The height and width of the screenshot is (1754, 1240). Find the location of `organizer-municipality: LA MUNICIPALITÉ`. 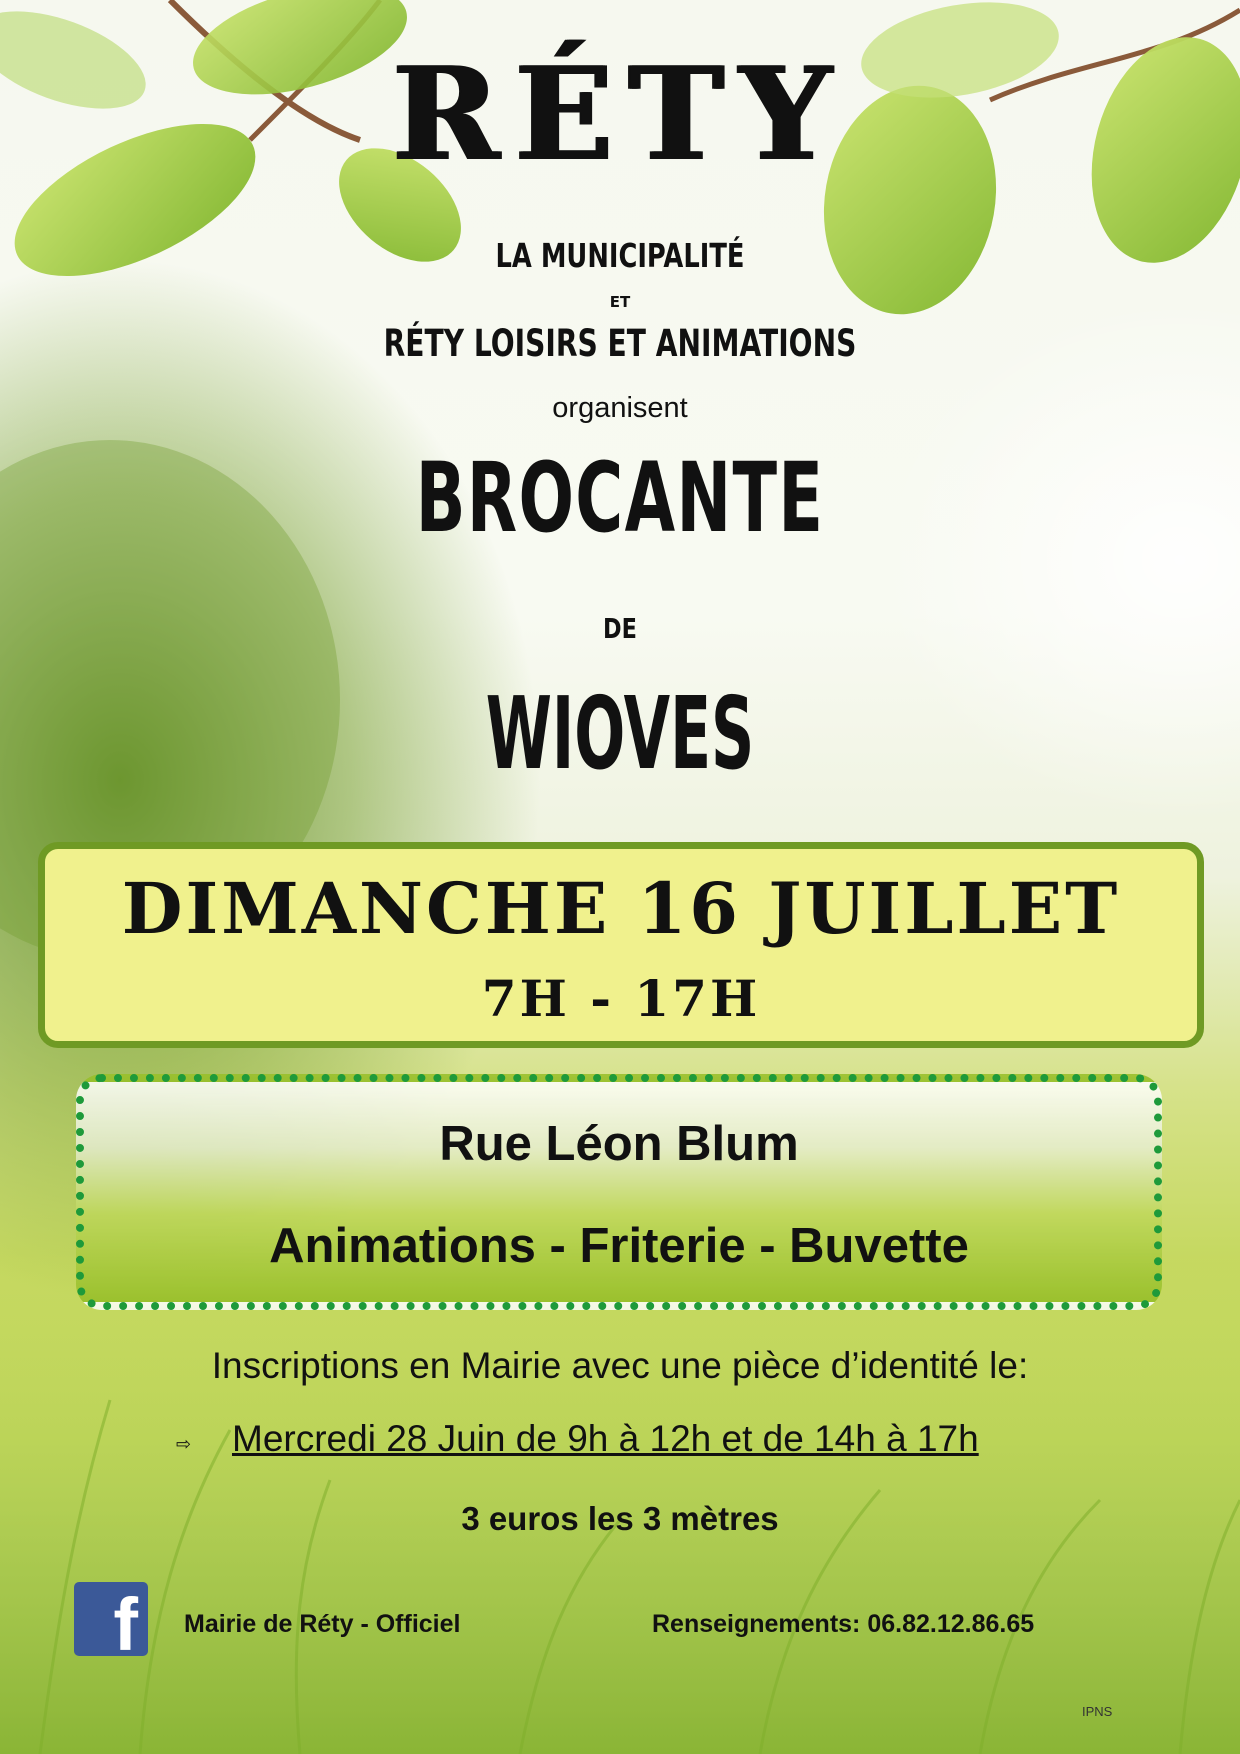

organizer-municipality: LA MUNICIPALITÉ is located at coordinates (620, 255).